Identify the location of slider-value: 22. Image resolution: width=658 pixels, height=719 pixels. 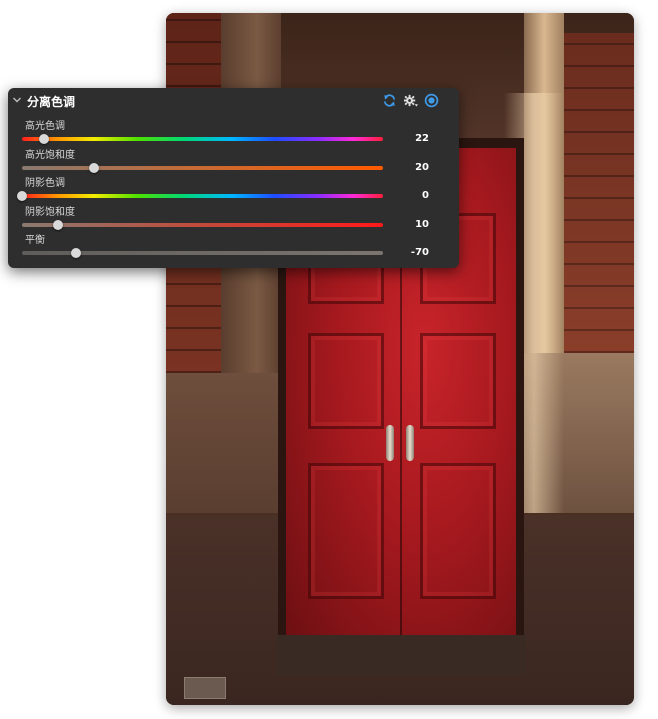
(409, 138).